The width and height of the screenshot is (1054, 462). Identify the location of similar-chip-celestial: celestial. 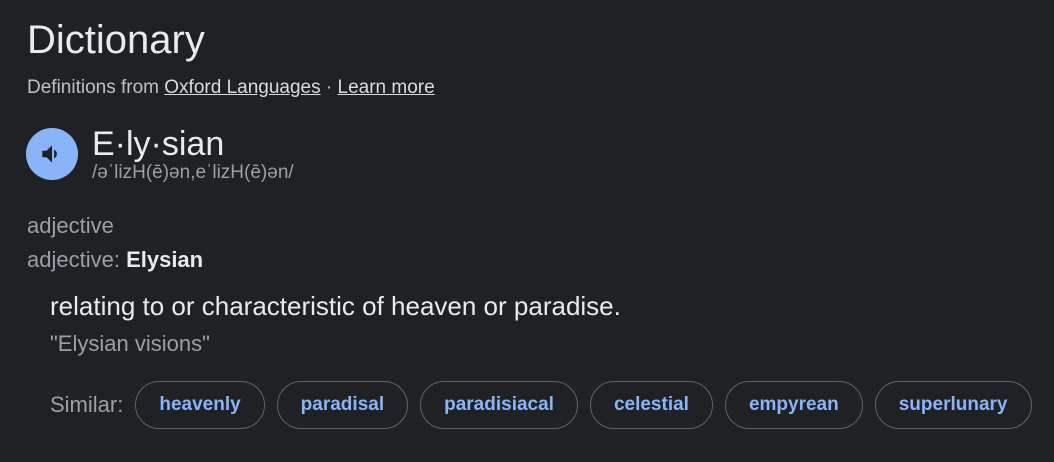
(651, 405).